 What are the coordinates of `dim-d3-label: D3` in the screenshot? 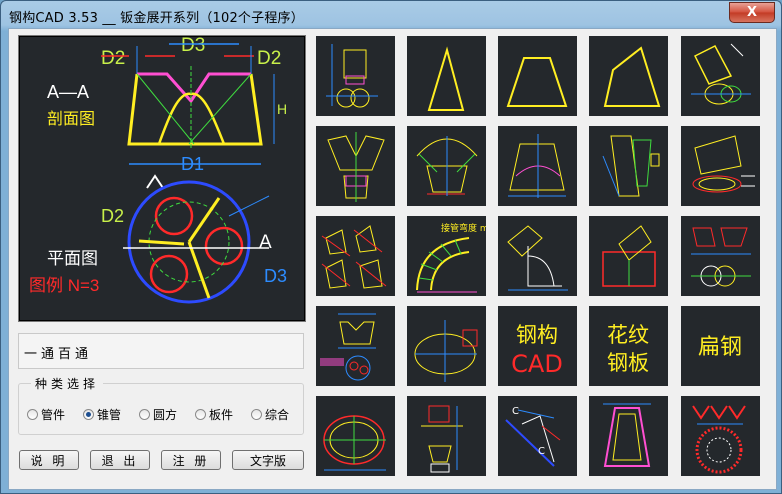 It's located at (193, 46).